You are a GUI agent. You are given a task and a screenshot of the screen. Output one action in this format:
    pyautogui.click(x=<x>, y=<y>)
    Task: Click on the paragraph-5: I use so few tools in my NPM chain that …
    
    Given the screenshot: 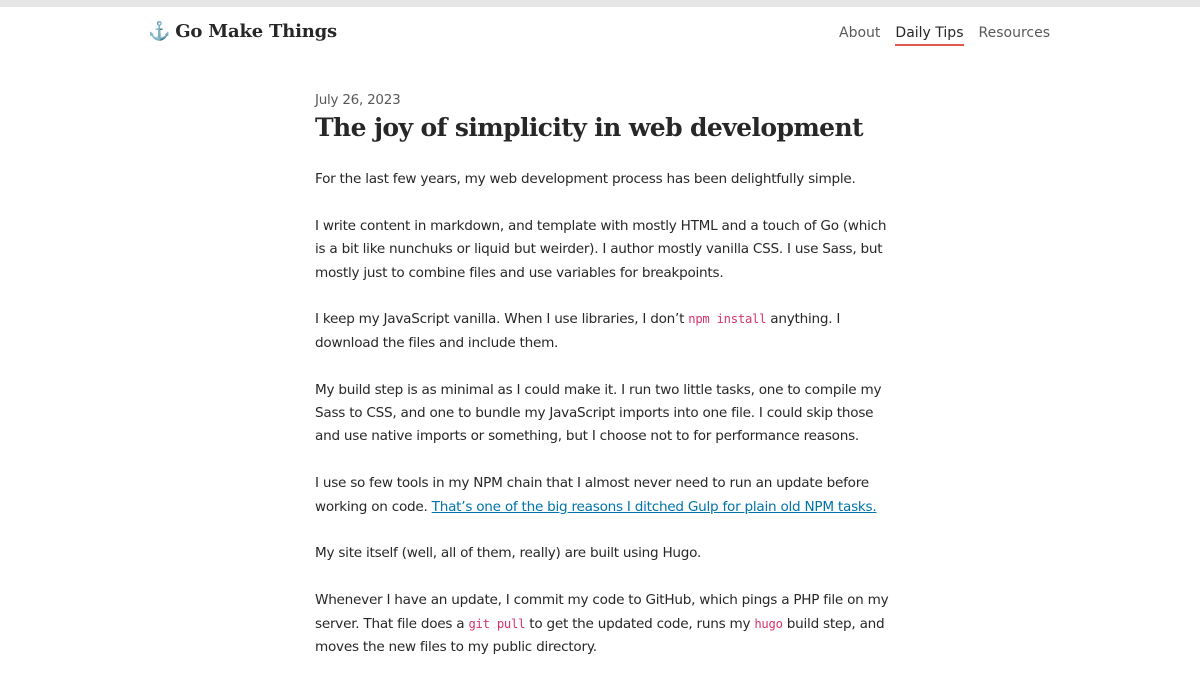 What is the action you would take?
    pyautogui.click(x=602, y=495)
    